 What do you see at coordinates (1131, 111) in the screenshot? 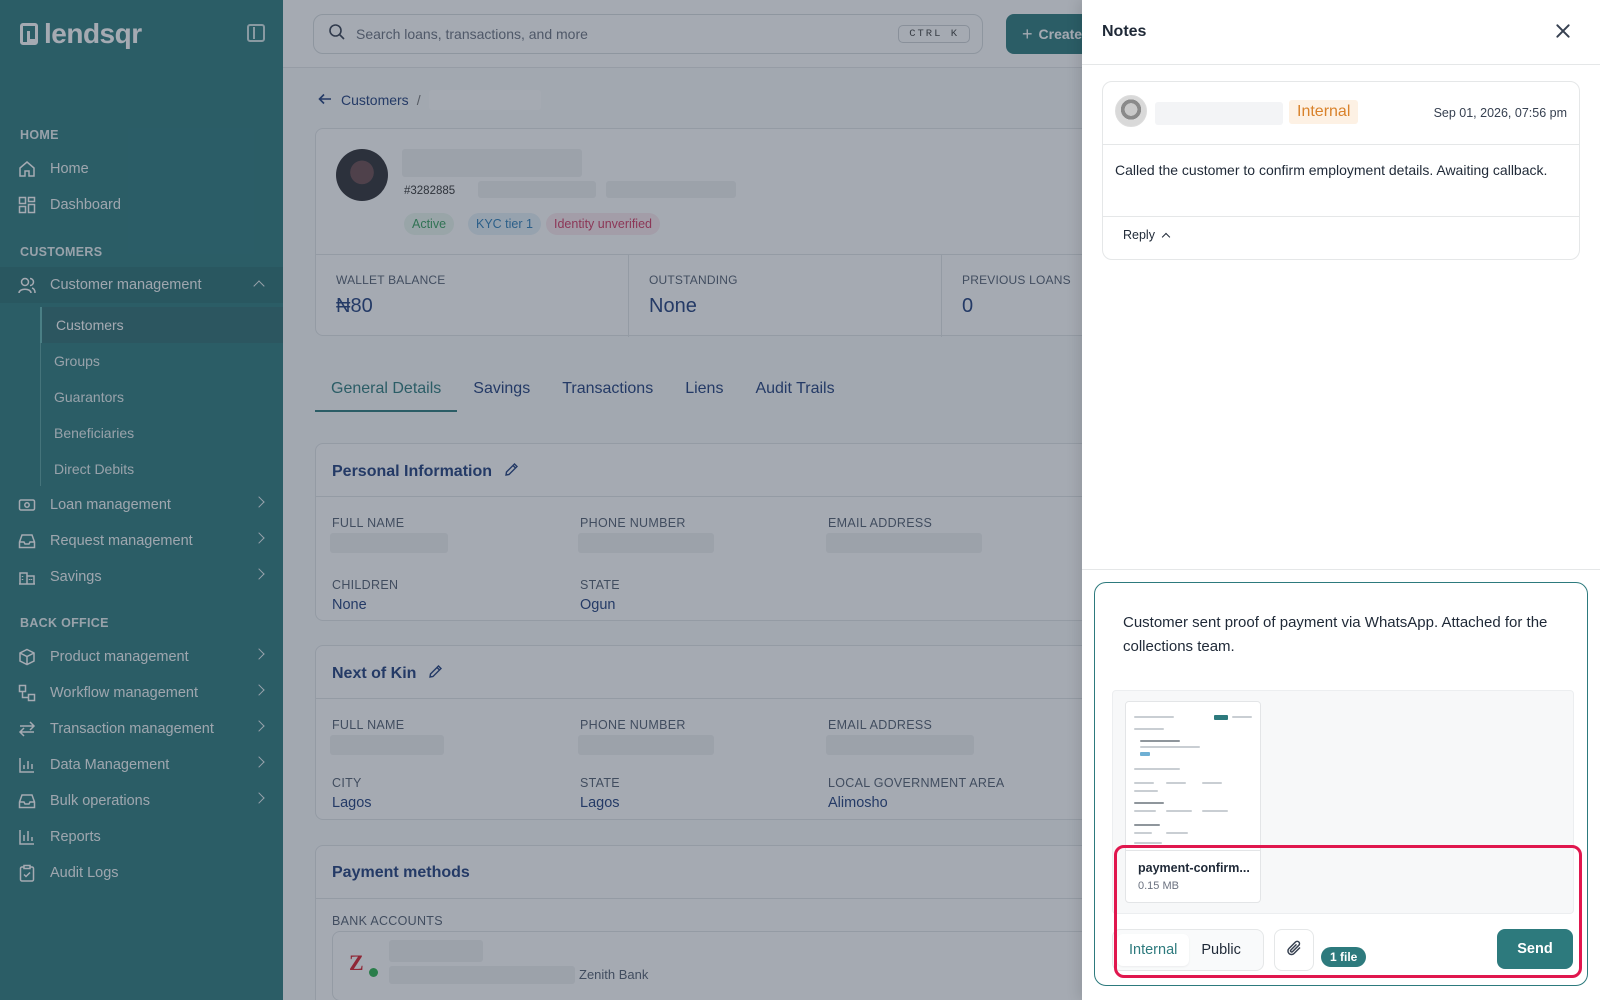
I see `avatar` at bounding box center [1131, 111].